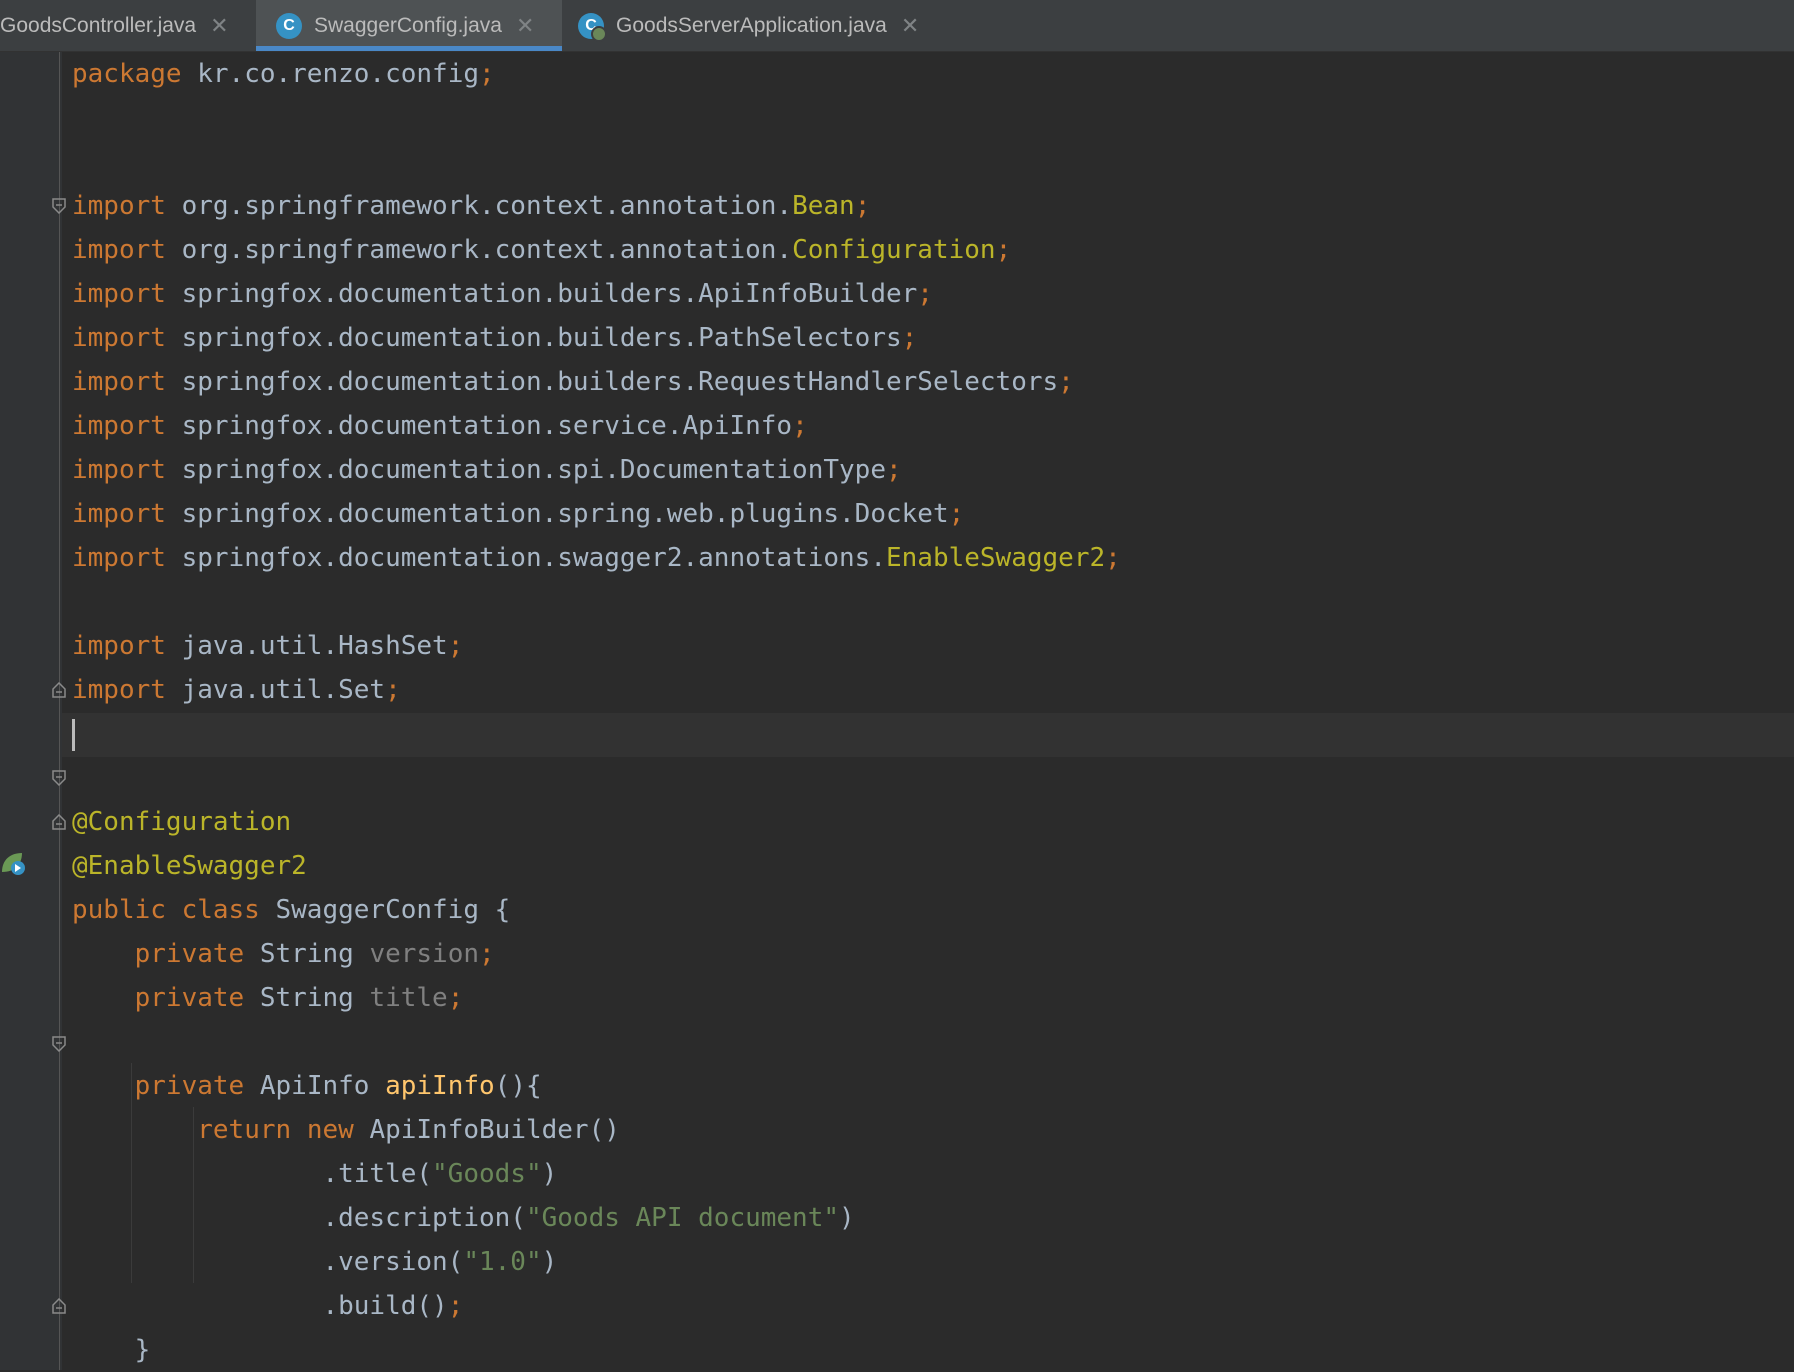 The height and width of the screenshot is (1372, 1794). I want to click on string-literal: "1.0", so click(502, 1262).